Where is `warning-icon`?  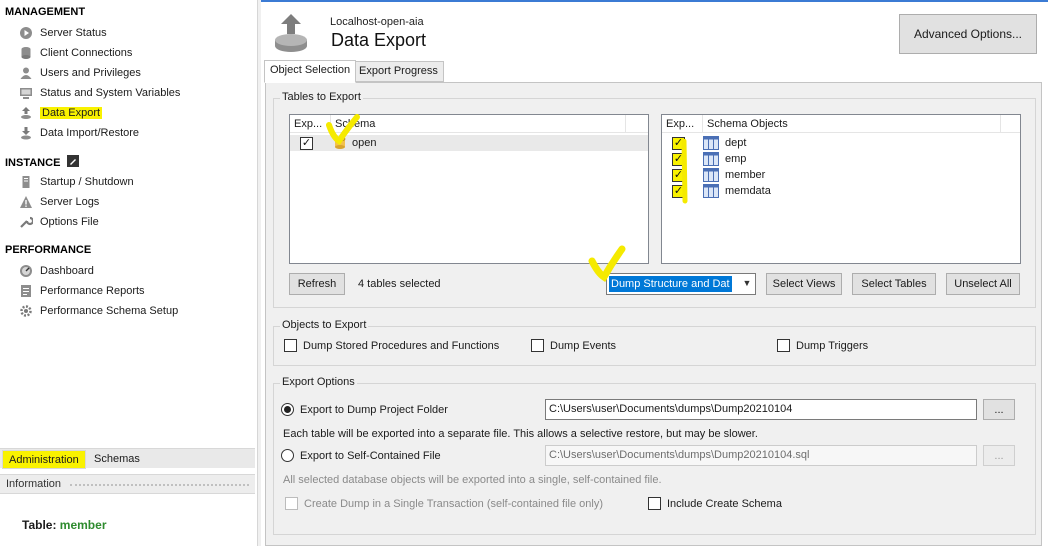 warning-icon is located at coordinates (26, 202).